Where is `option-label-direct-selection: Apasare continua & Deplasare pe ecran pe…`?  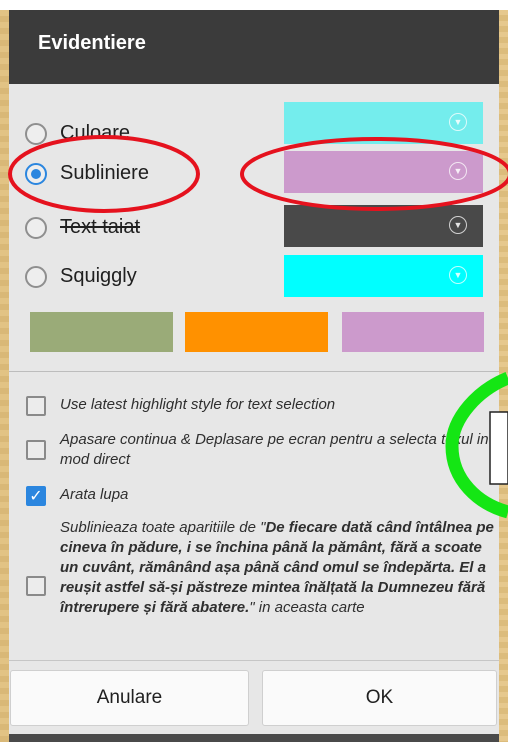 option-label-direct-selection: Apasare continua & Deplasare pe ecran pe… is located at coordinates (277, 450).